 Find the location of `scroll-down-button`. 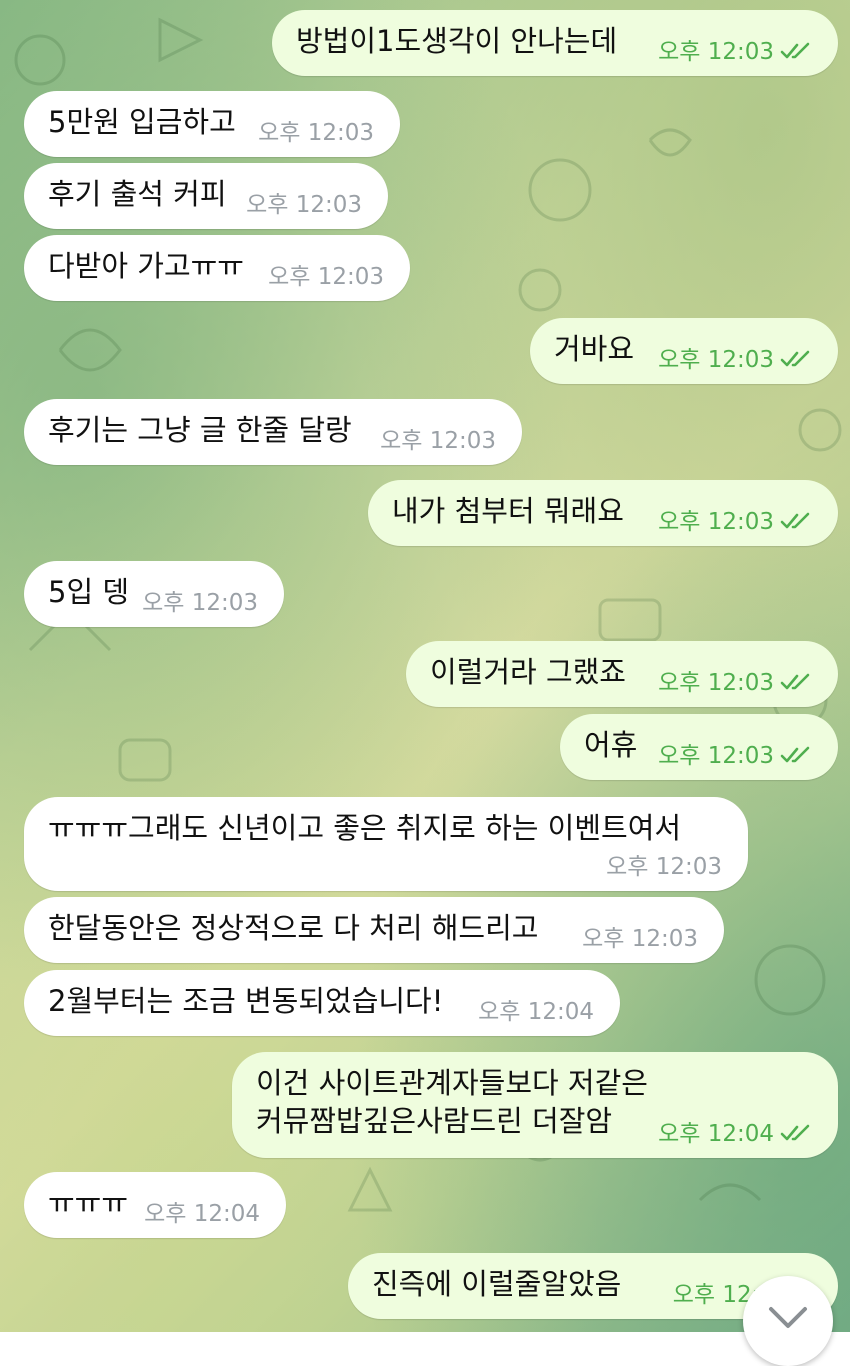

scroll-down-button is located at coordinates (788, 1321).